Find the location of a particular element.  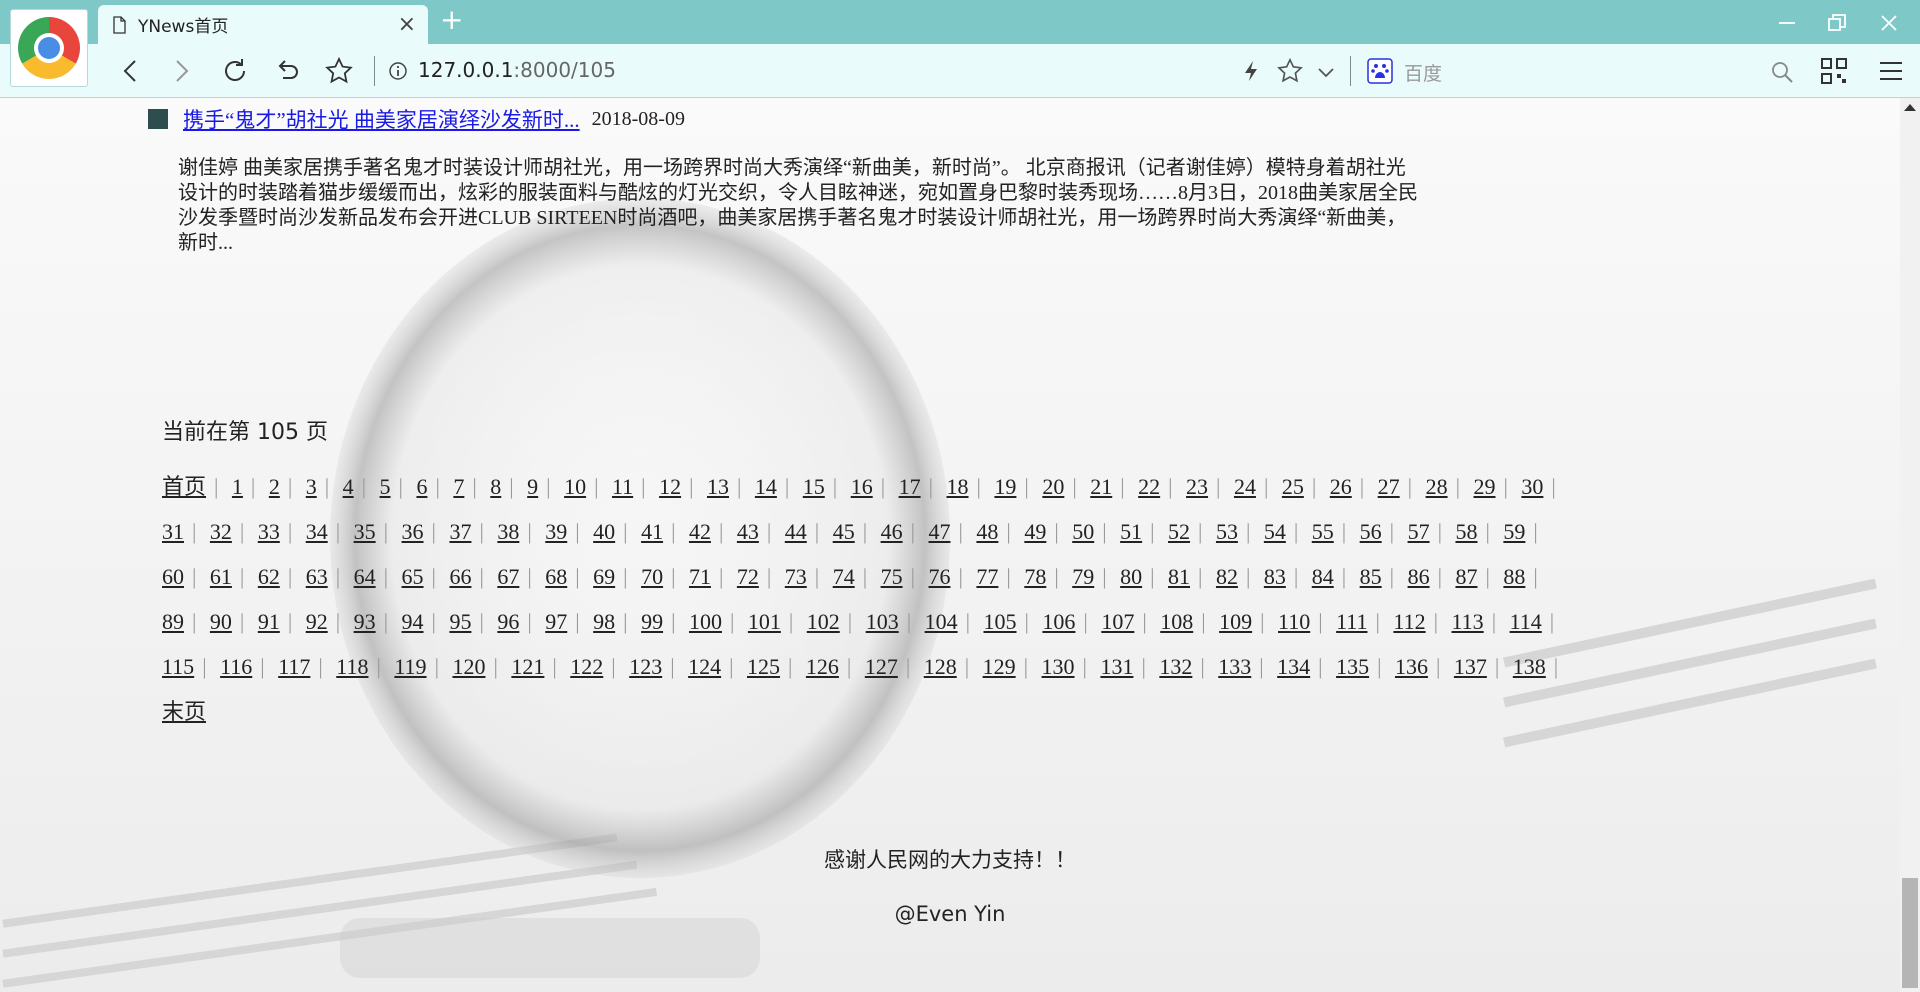

page-link-11: 11 is located at coordinates (622, 486).